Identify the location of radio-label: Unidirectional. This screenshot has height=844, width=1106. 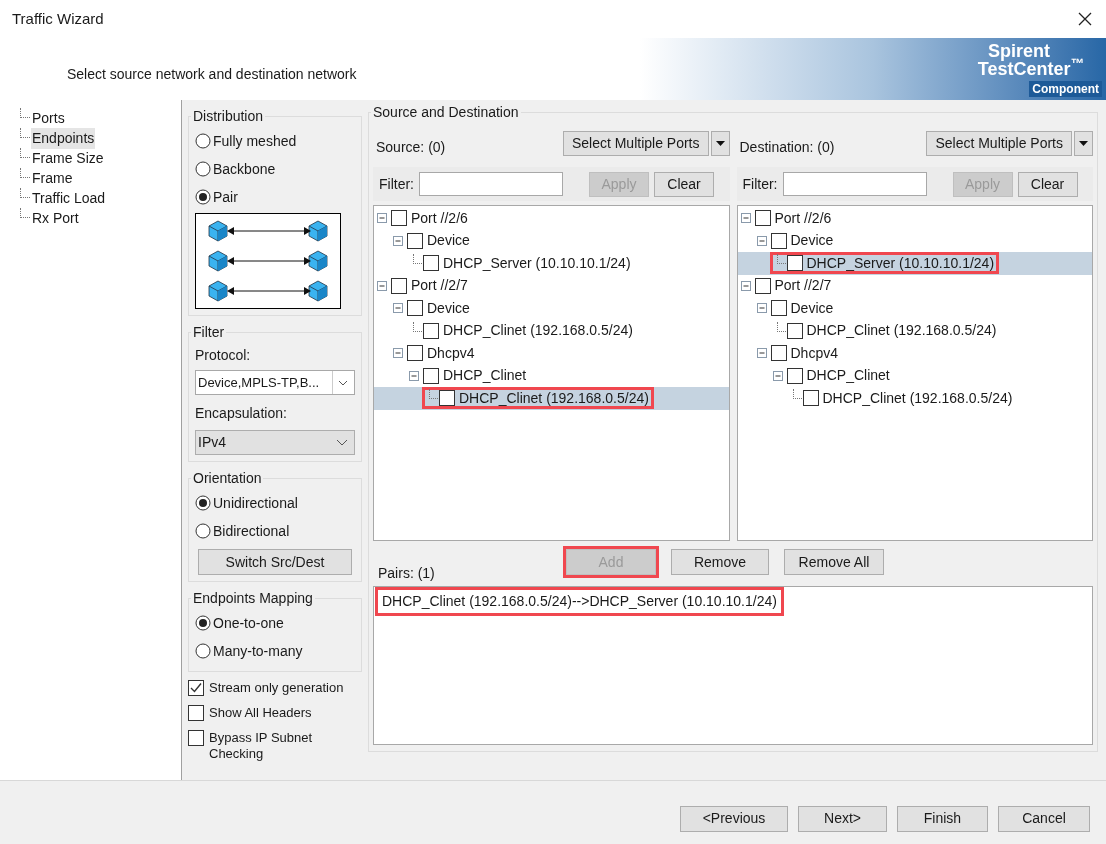
(255, 503).